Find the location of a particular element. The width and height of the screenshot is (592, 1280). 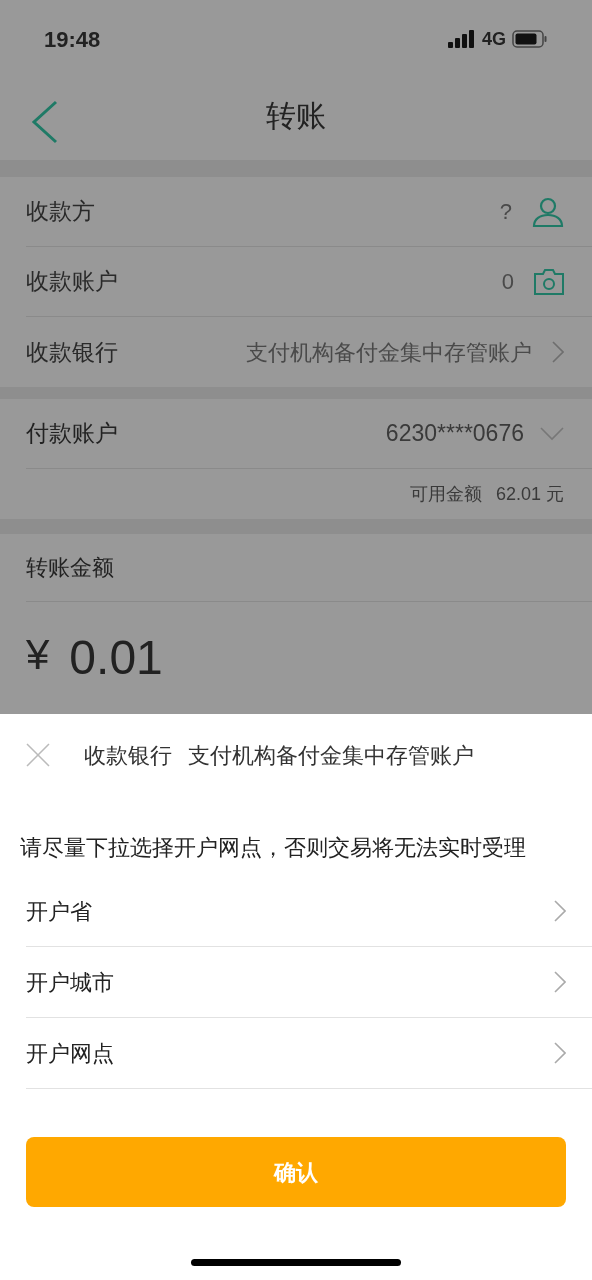

row-value: ? is located at coordinates (505, 212).